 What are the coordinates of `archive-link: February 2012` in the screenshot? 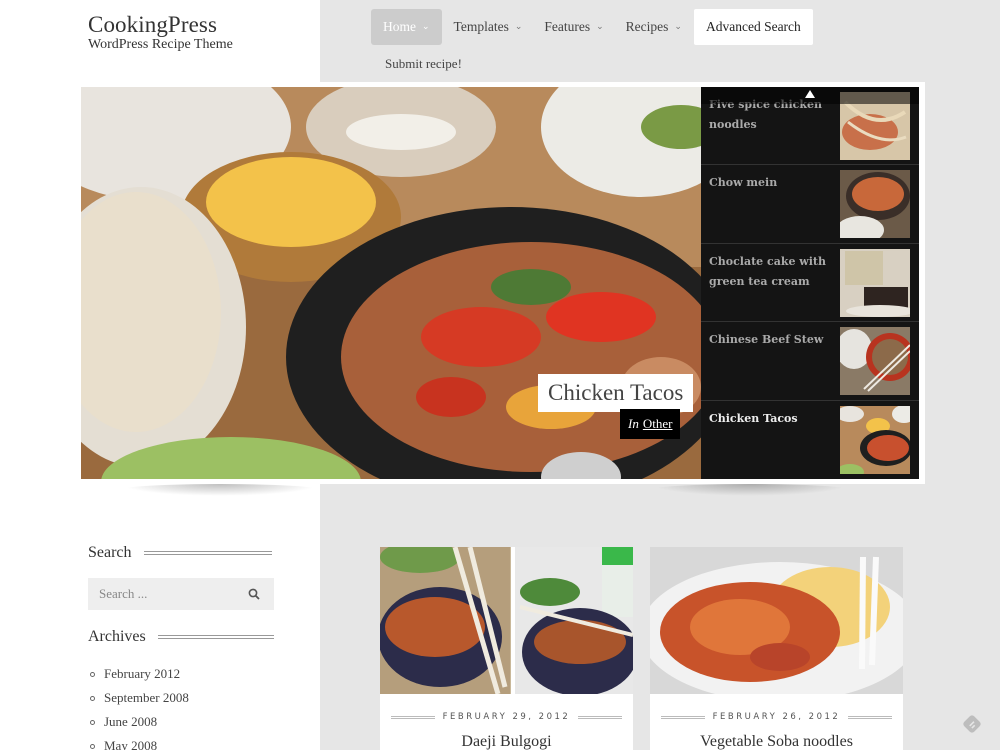 It's located at (142, 674).